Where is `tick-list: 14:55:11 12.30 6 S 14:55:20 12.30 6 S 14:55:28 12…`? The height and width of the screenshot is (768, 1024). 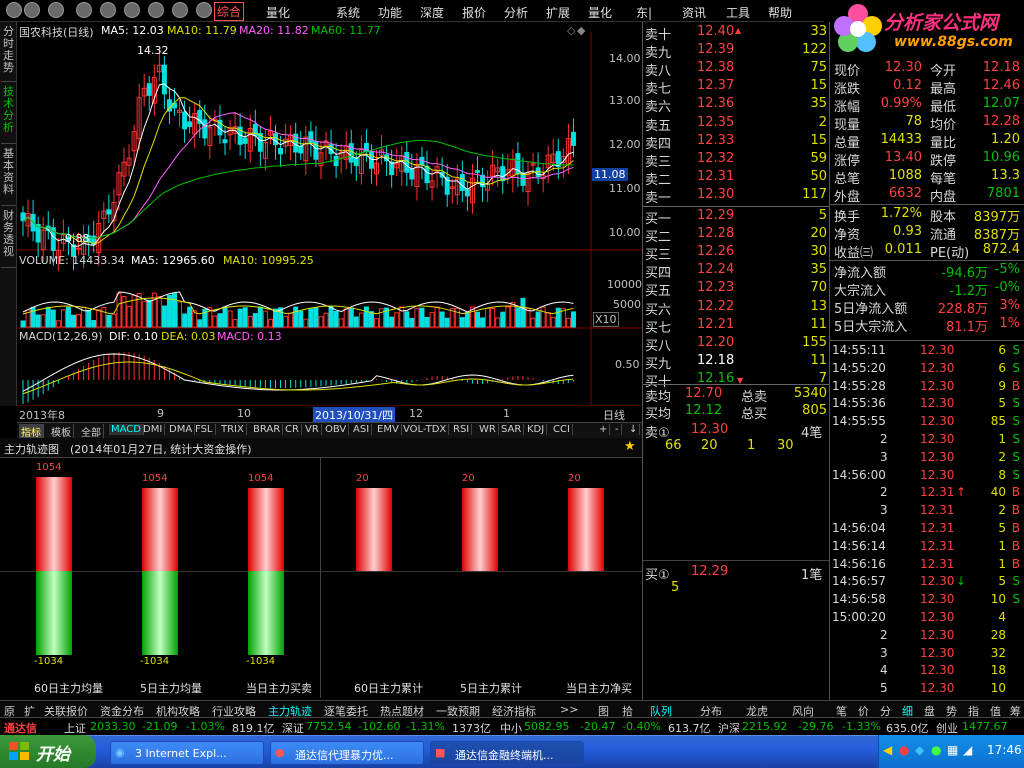 tick-list: 14:55:11 12.30 6 S 14:55:20 12.30 6 S 14:55:28 12… is located at coordinates (927, 520).